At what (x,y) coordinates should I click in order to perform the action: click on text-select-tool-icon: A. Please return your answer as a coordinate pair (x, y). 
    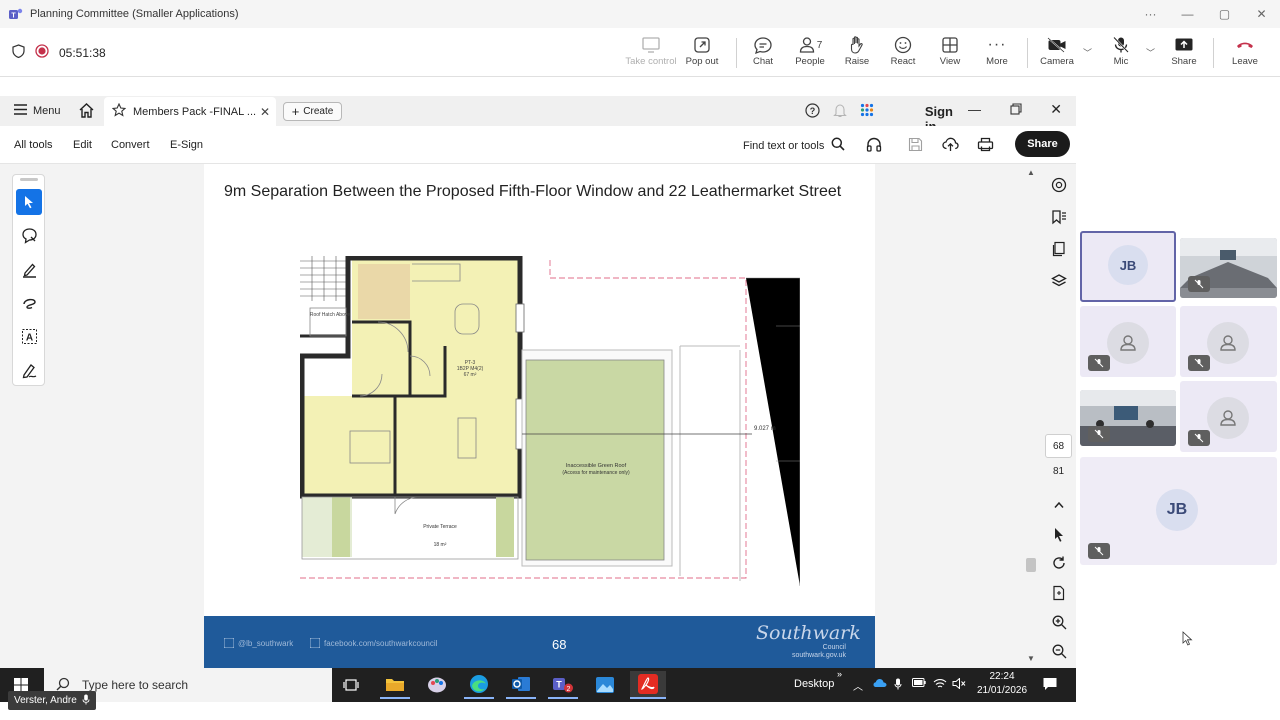
    Looking at the image, I should click on (29, 336).